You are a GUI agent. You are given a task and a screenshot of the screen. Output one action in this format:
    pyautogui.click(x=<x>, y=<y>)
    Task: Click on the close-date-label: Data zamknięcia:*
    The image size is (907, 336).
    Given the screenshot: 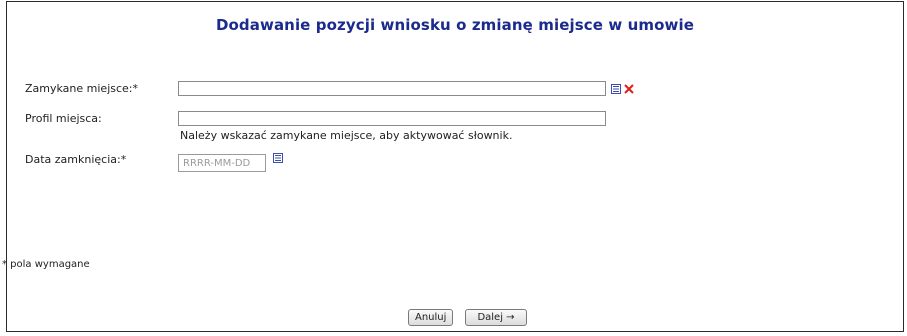 What is the action you would take?
    pyautogui.click(x=76, y=159)
    